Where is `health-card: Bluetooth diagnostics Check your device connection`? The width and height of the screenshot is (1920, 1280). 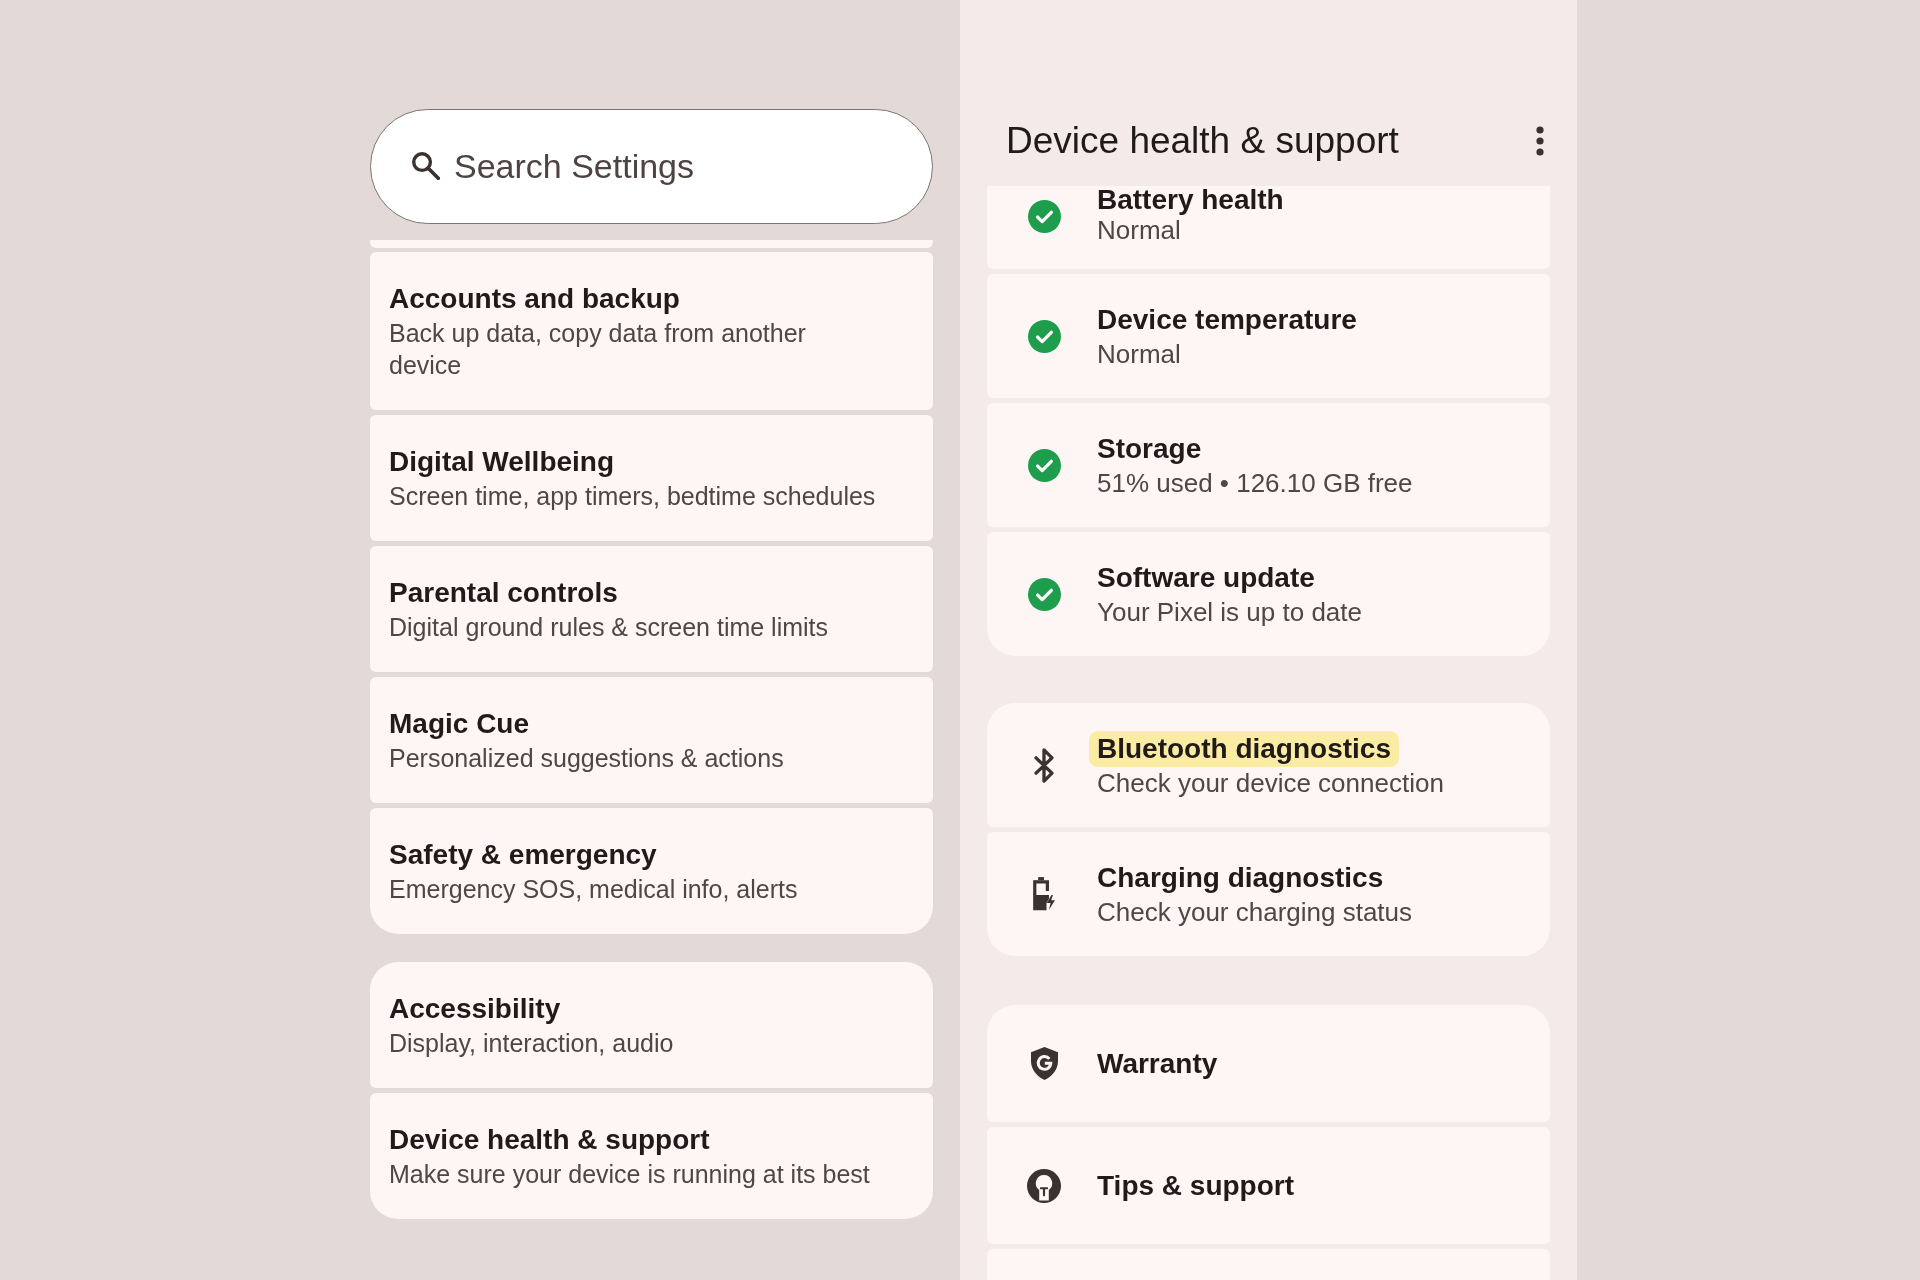
health-card: Bluetooth diagnostics Check your device connection is located at coordinates (1268, 765).